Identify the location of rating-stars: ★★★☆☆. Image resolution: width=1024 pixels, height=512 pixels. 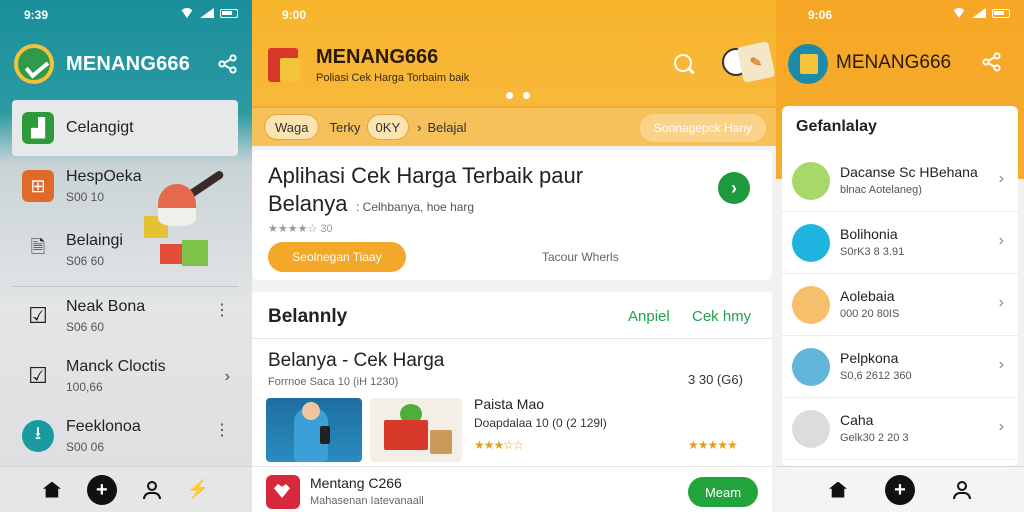
(499, 445).